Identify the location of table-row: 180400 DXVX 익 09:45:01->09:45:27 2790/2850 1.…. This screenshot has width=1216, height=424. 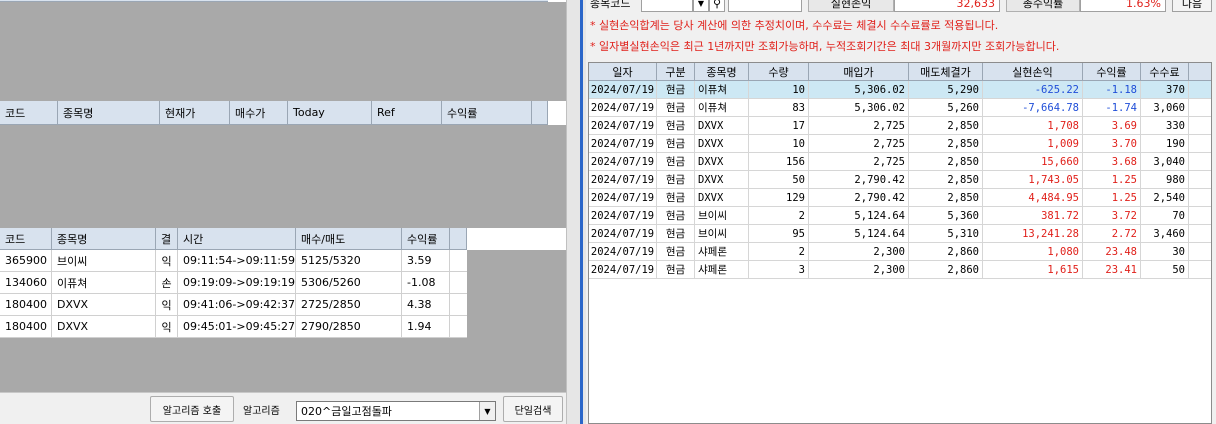
(233, 327).